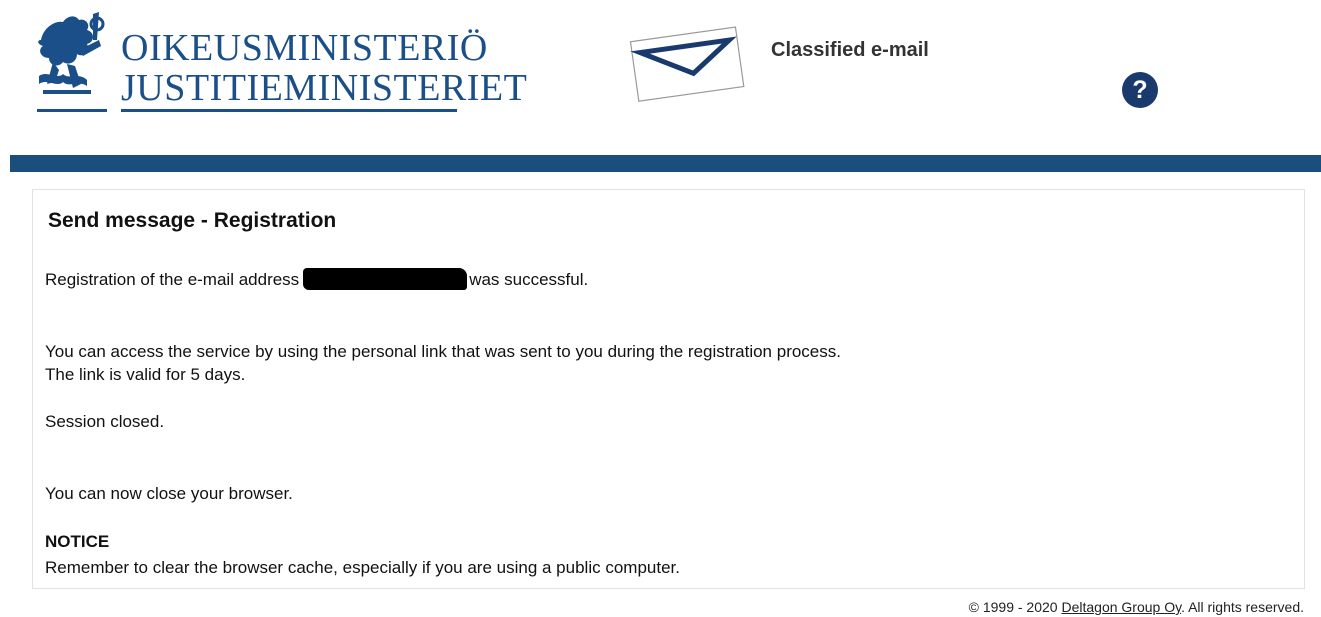 The width and height of the screenshot is (1321, 617). Describe the element at coordinates (72, 110) in the screenshot. I see `logo-divider-left` at that location.